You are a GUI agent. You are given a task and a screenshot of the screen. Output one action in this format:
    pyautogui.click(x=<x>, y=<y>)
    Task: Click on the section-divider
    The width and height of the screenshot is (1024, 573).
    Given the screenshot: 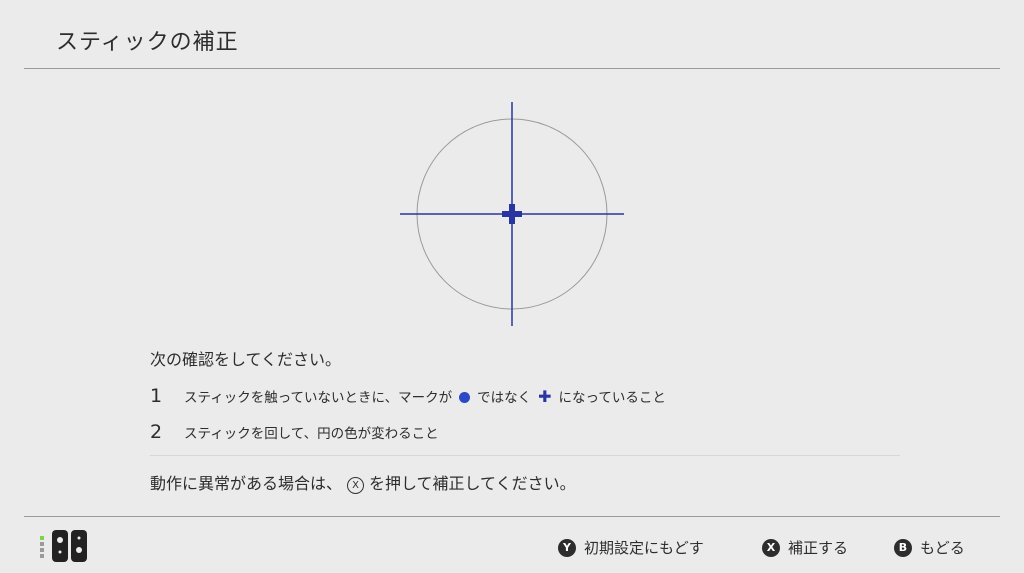 What is the action you would take?
    pyautogui.click(x=525, y=455)
    